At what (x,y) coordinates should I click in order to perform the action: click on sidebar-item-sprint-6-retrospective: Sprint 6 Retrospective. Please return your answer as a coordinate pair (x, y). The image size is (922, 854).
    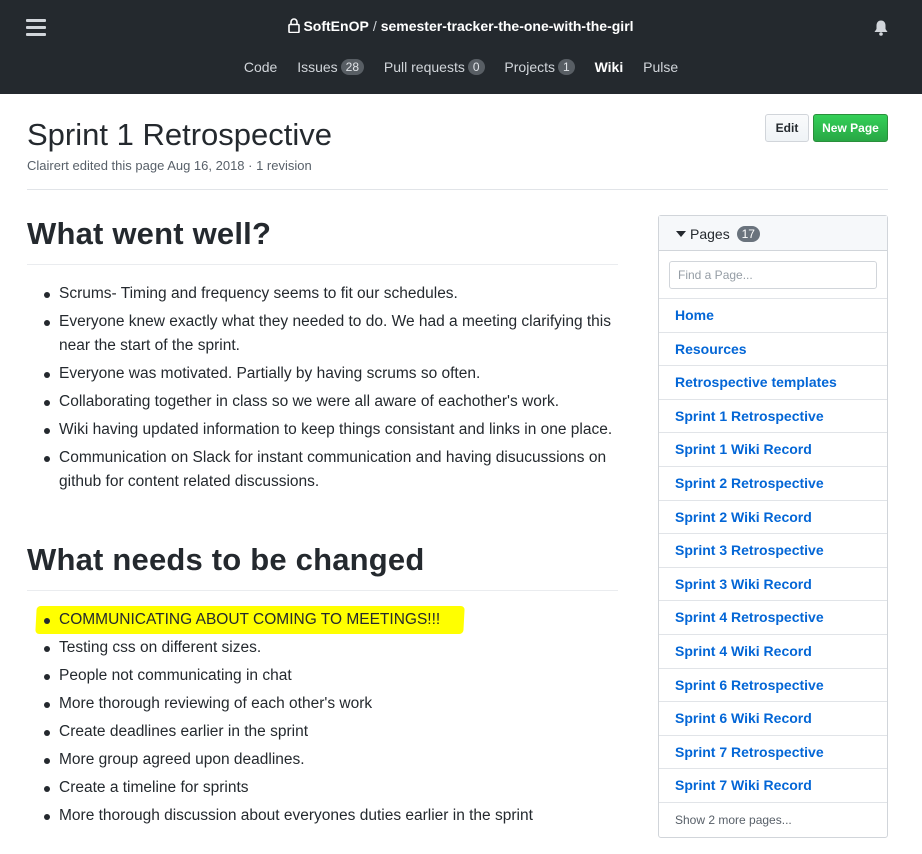
    Looking at the image, I should click on (773, 686).